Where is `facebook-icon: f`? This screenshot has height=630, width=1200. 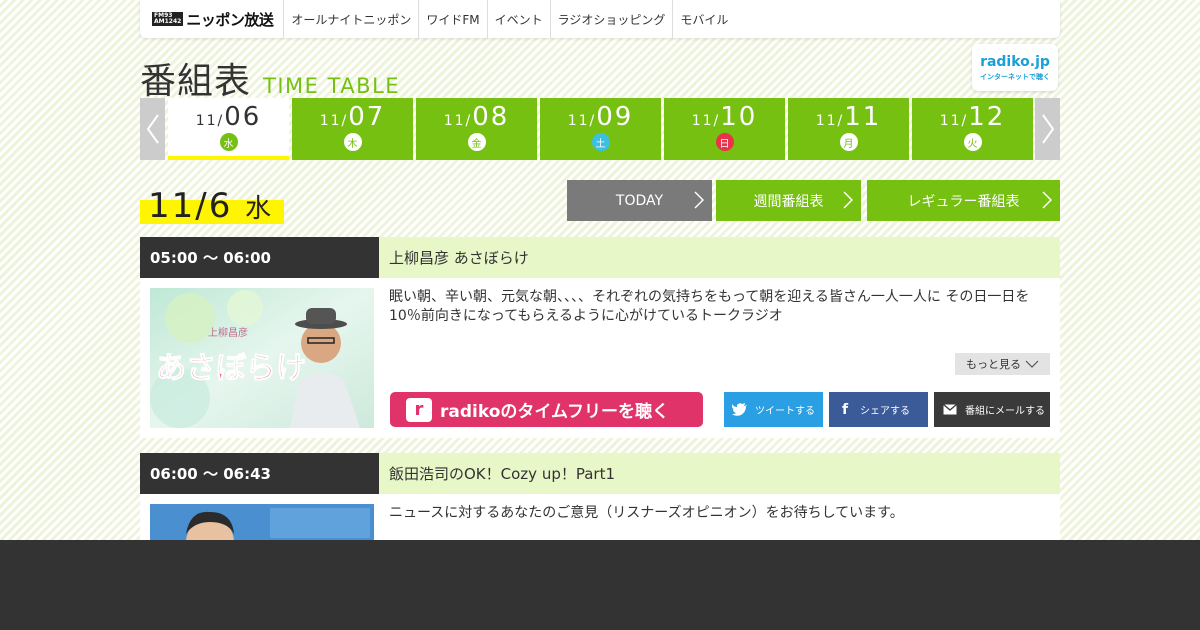 facebook-icon: f is located at coordinates (845, 409).